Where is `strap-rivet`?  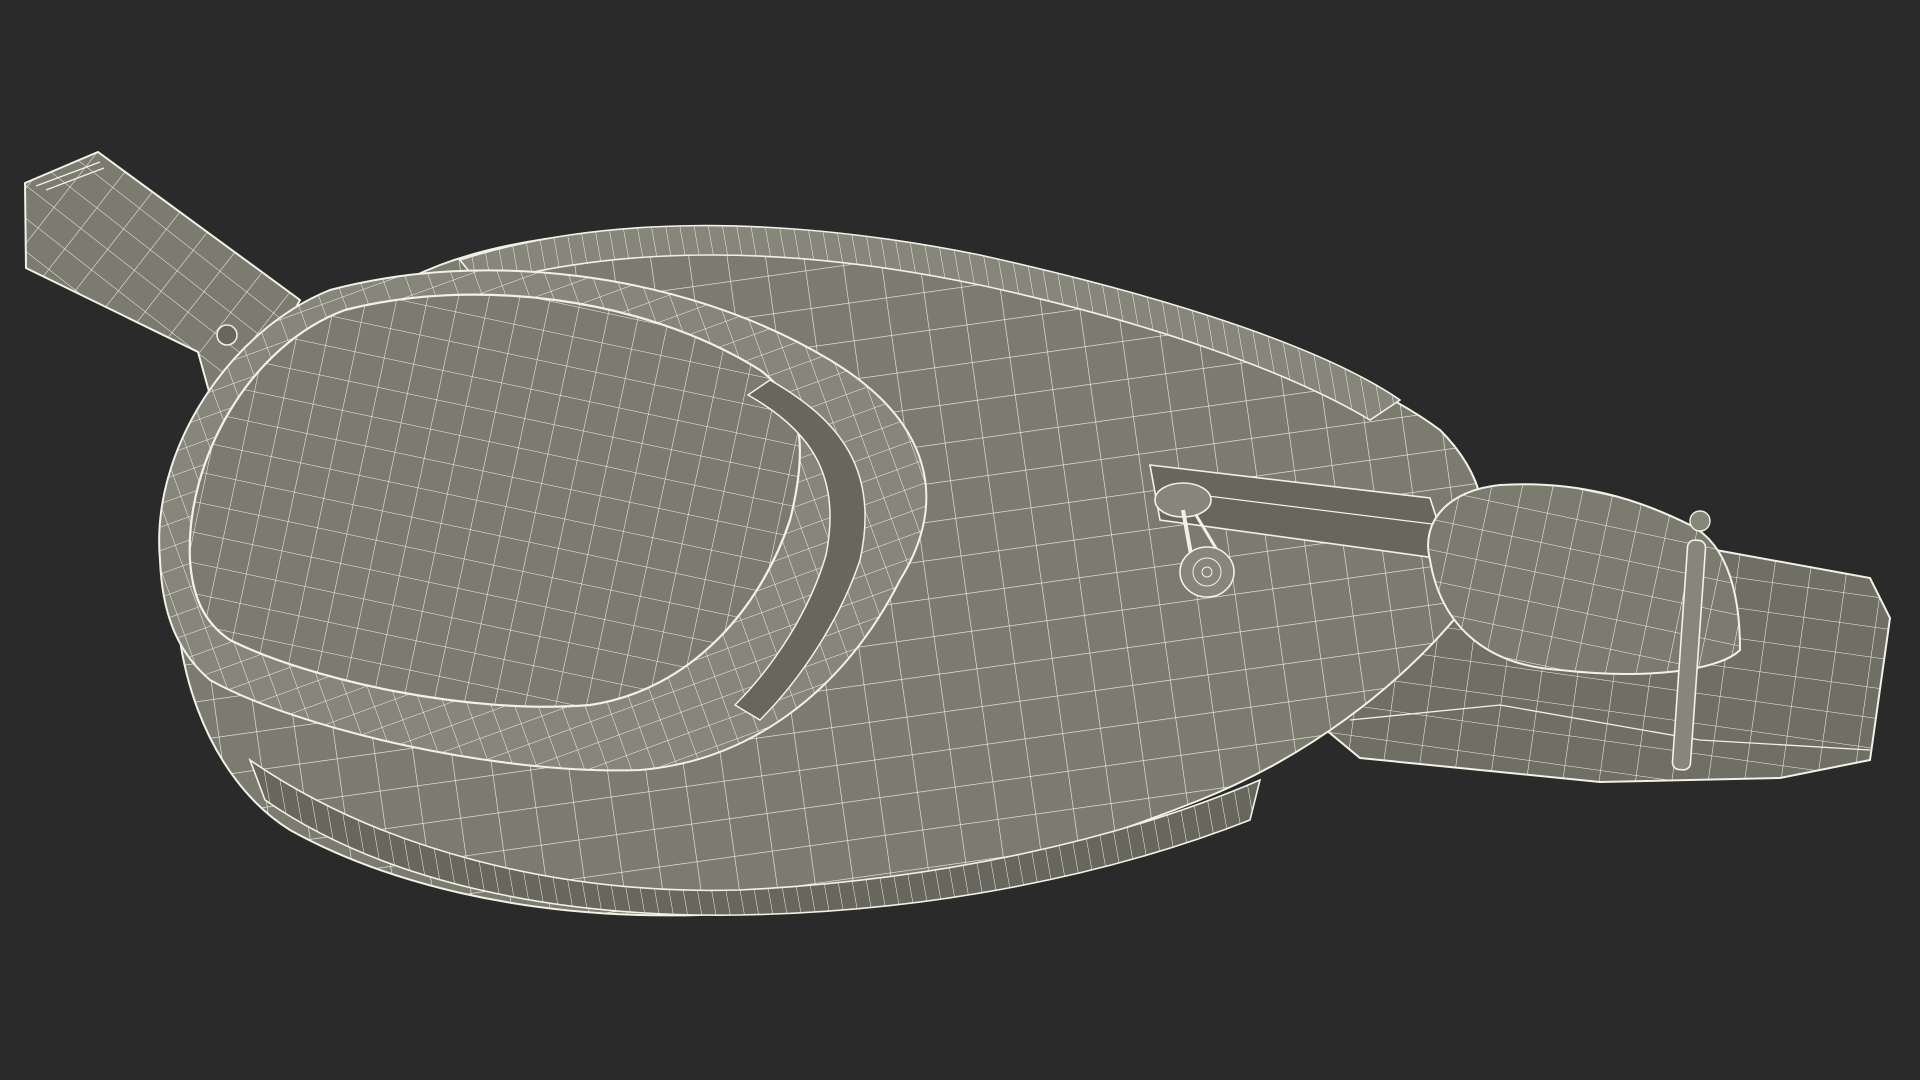 strap-rivet is located at coordinates (227, 335).